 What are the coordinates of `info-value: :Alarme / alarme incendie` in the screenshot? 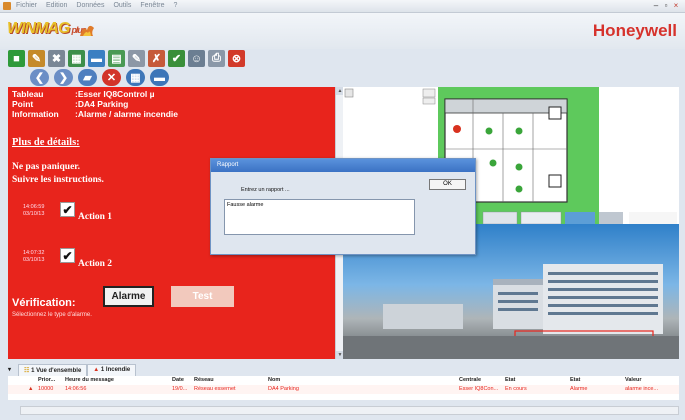 It's located at (126, 114).